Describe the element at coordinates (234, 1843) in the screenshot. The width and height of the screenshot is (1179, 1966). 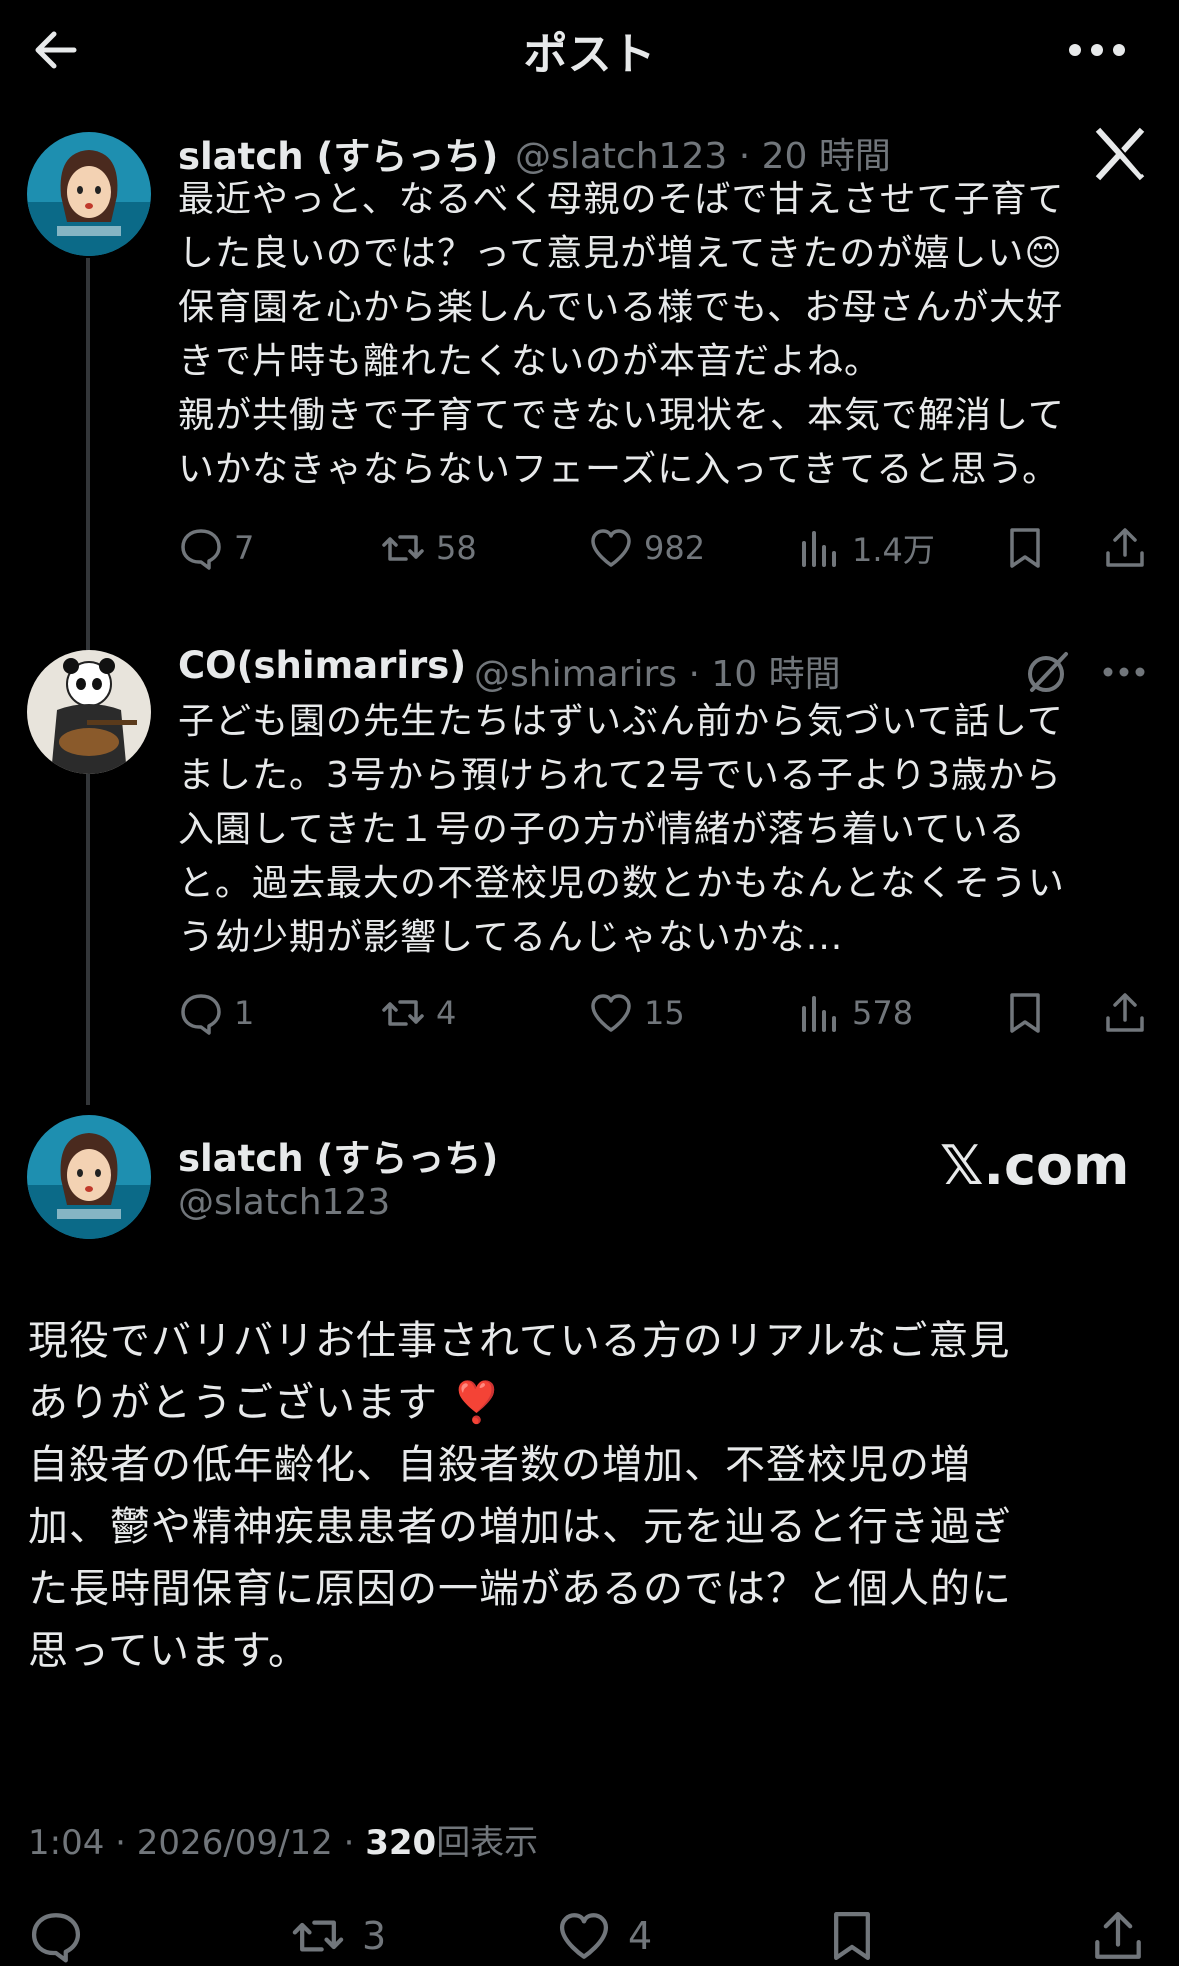
I see `post-date: 2026/09/12` at that location.